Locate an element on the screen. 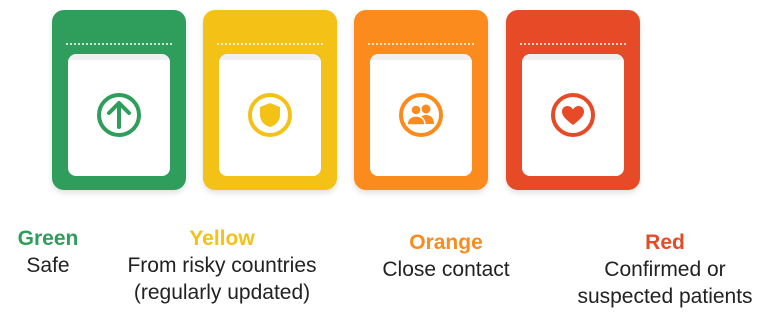 Image resolution: width=776 pixels, height=318 pixels. status-description: Confirmed or is located at coordinates (665, 269).